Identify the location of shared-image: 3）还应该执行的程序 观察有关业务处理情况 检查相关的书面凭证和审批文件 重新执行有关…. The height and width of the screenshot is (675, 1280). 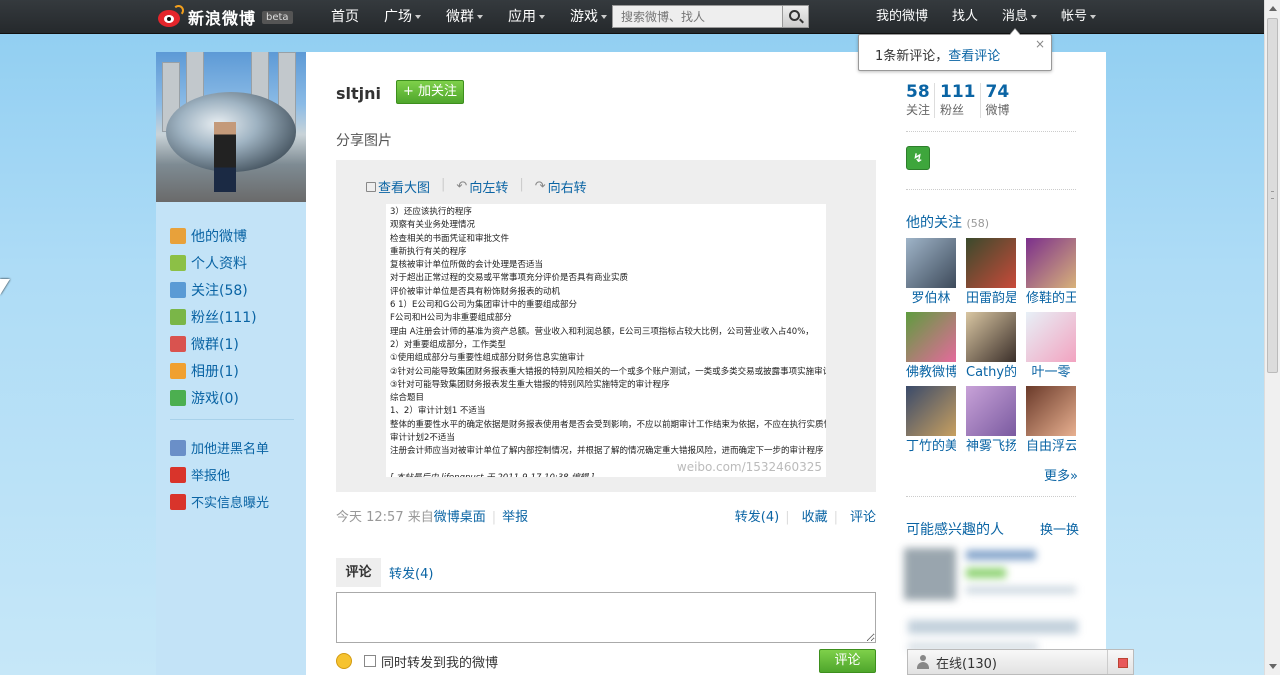
(606, 340).